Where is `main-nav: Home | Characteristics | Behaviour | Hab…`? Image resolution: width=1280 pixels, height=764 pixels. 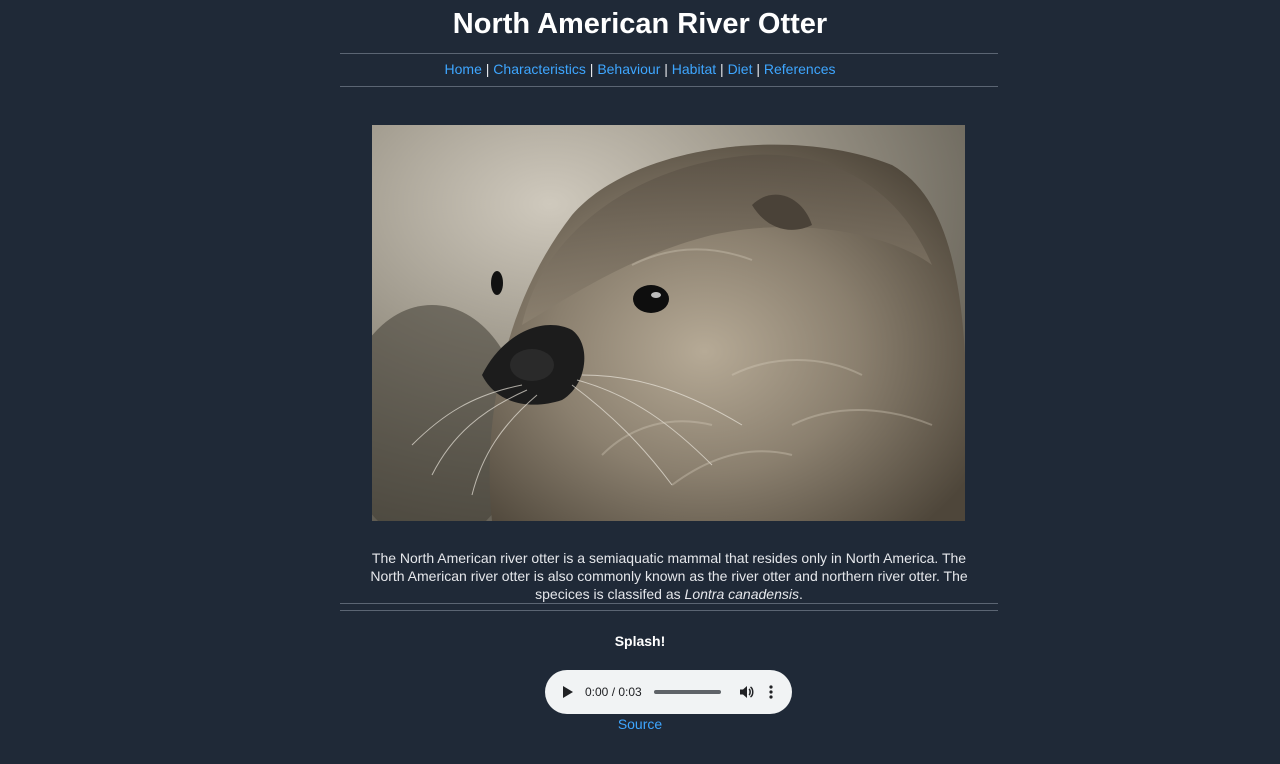 main-nav: Home | Characteristics | Behaviour | Hab… is located at coordinates (640, 69).